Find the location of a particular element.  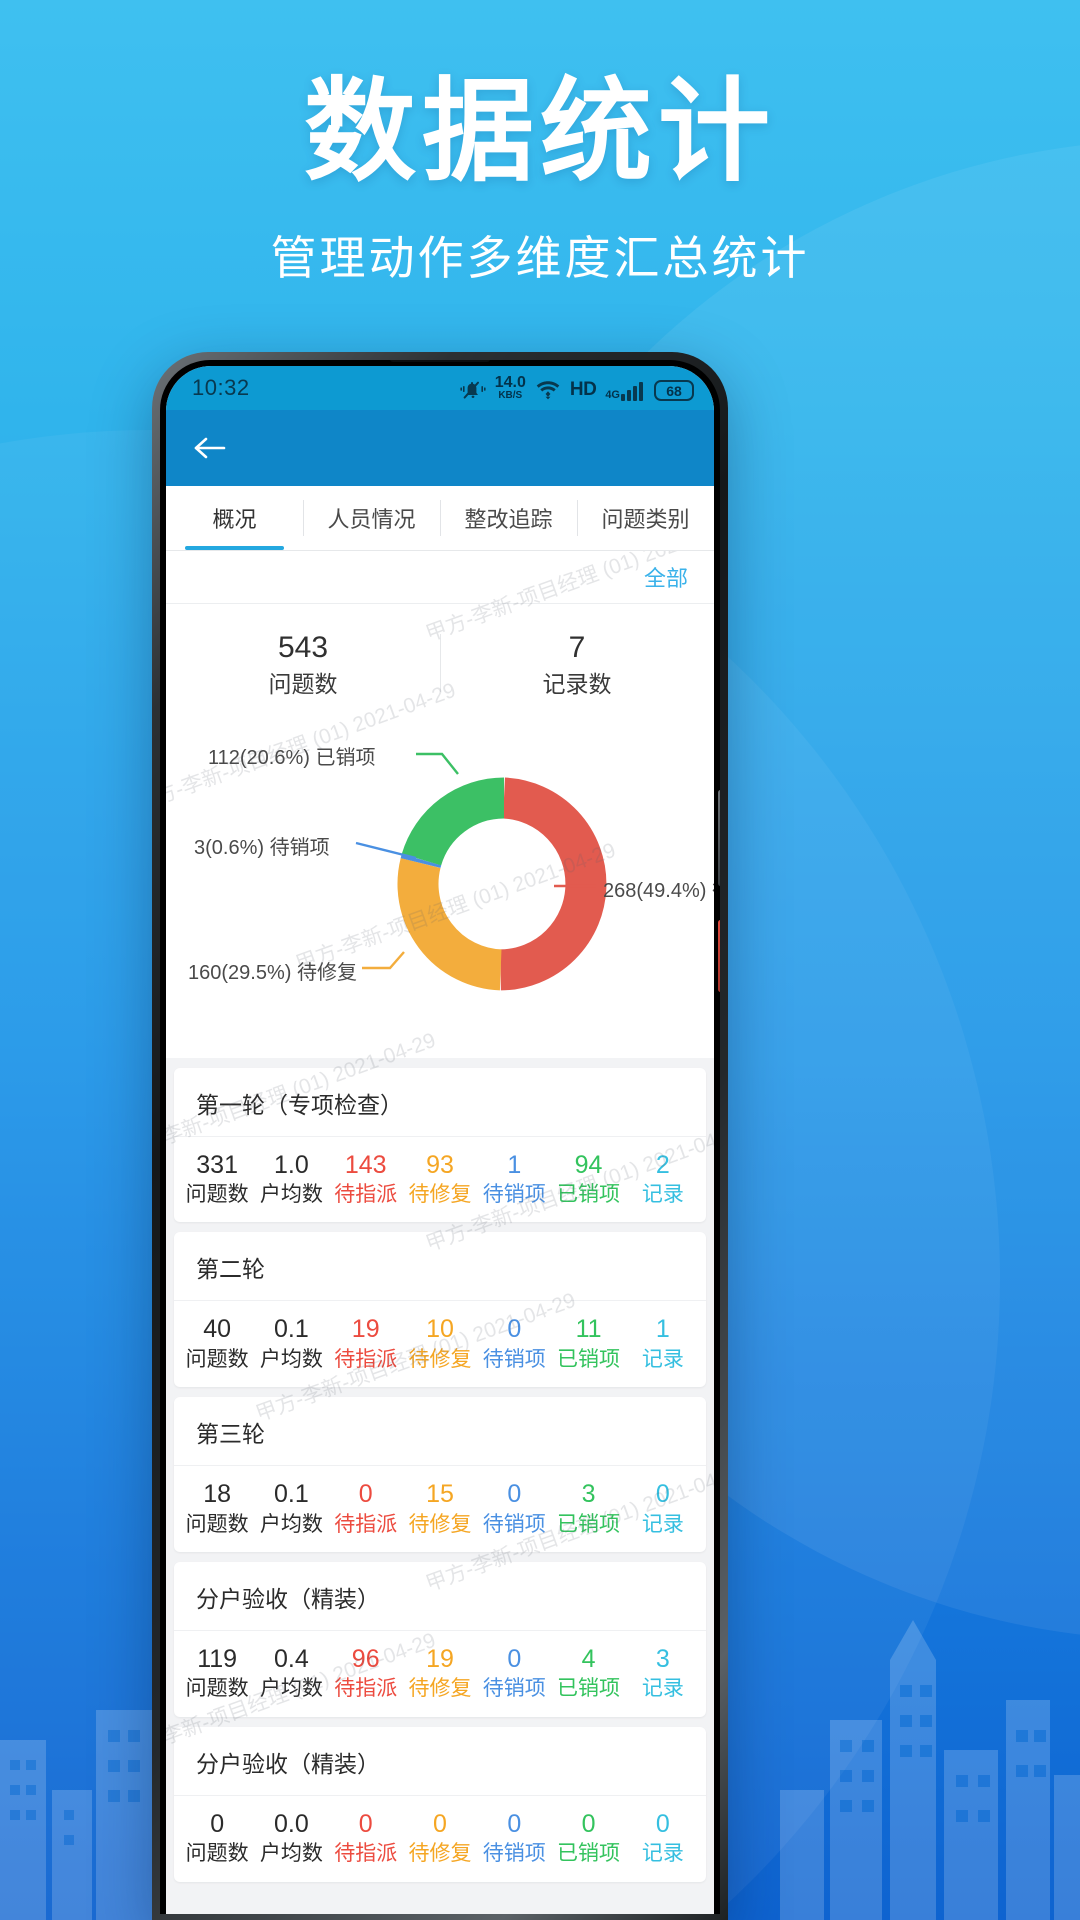

card-title: 分户验收（精装） is located at coordinates (440, 1596).